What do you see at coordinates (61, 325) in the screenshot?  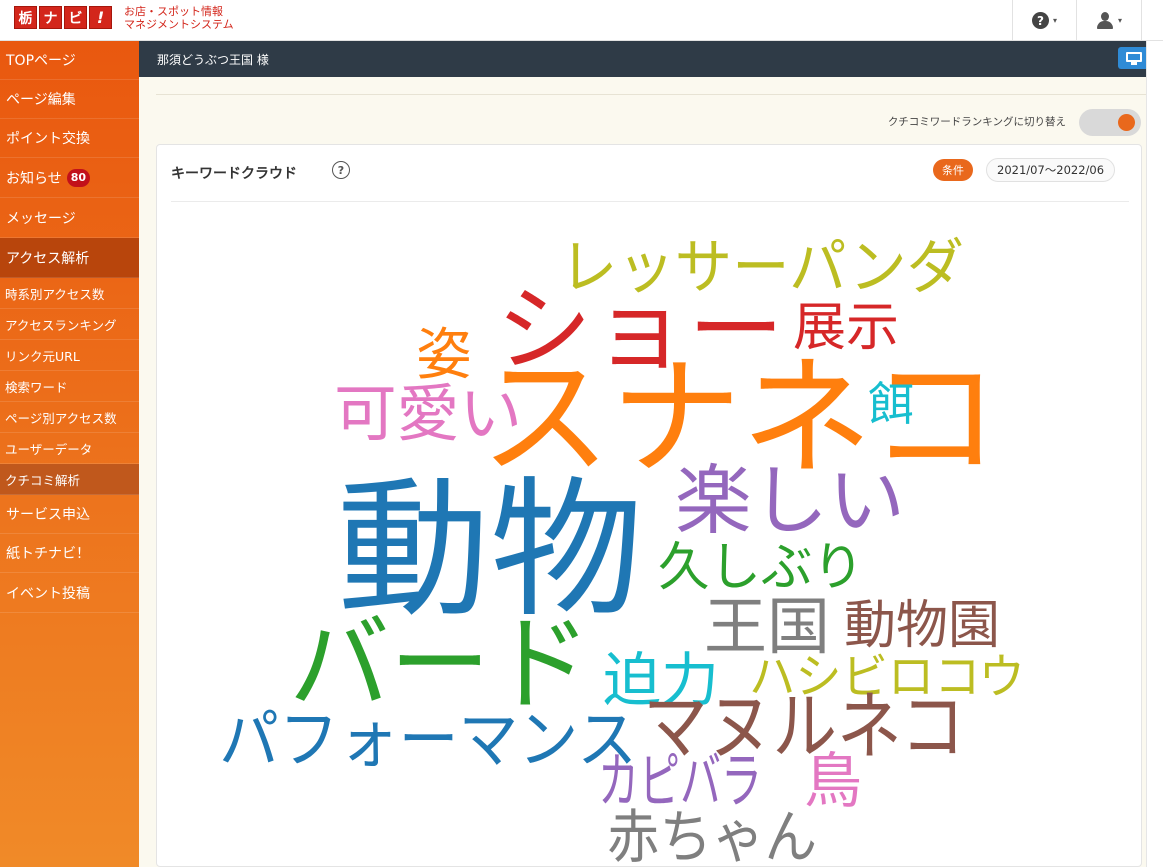 I see `sidebar-item-label: アクセスランキング` at bounding box center [61, 325].